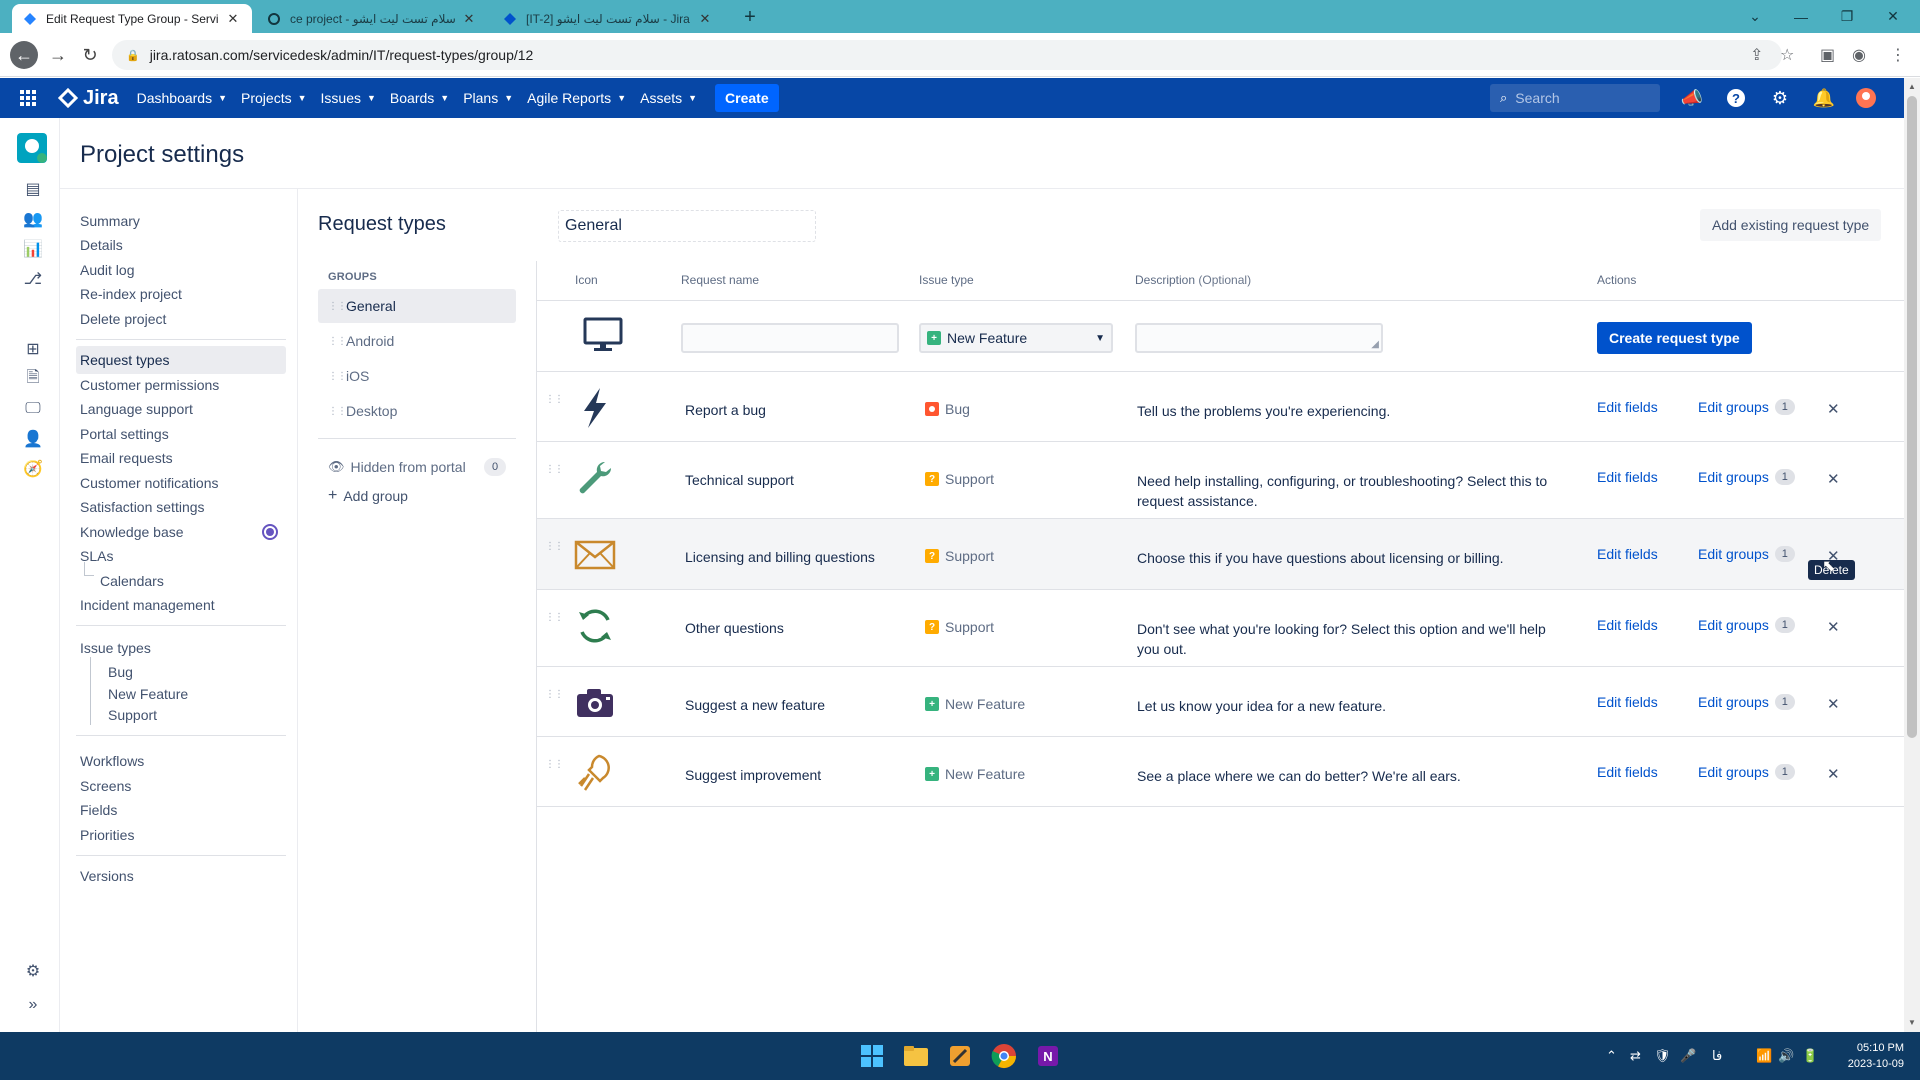 The height and width of the screenshot is (1080, 1920). What do you see at coordinates (181, 835) in the screenshot?
I see `nav-priorities: Priorities` at bounding box center [181, 835].